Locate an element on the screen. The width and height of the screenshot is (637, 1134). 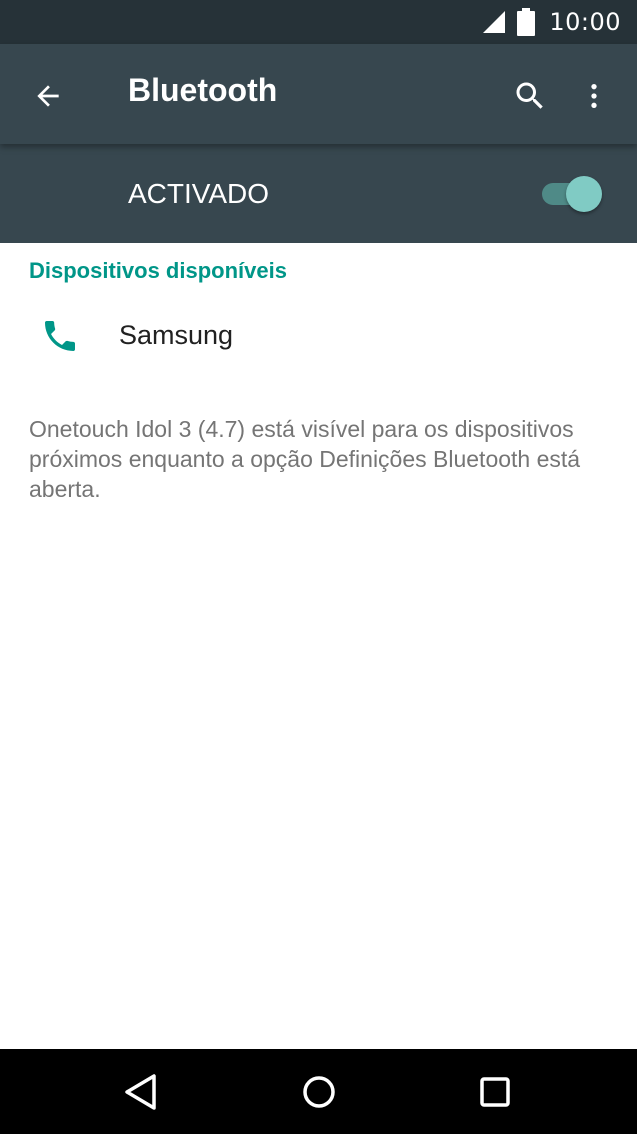
nav-recent-apps-button is located at coordinates (495, 1092).